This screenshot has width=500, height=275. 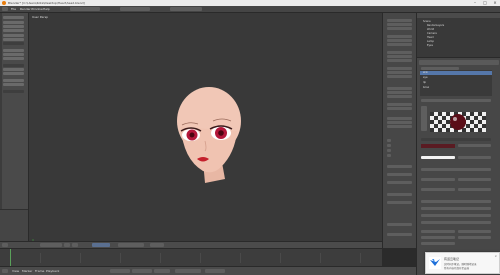 I want to click on sync-selector, so click(x=215, y=271).